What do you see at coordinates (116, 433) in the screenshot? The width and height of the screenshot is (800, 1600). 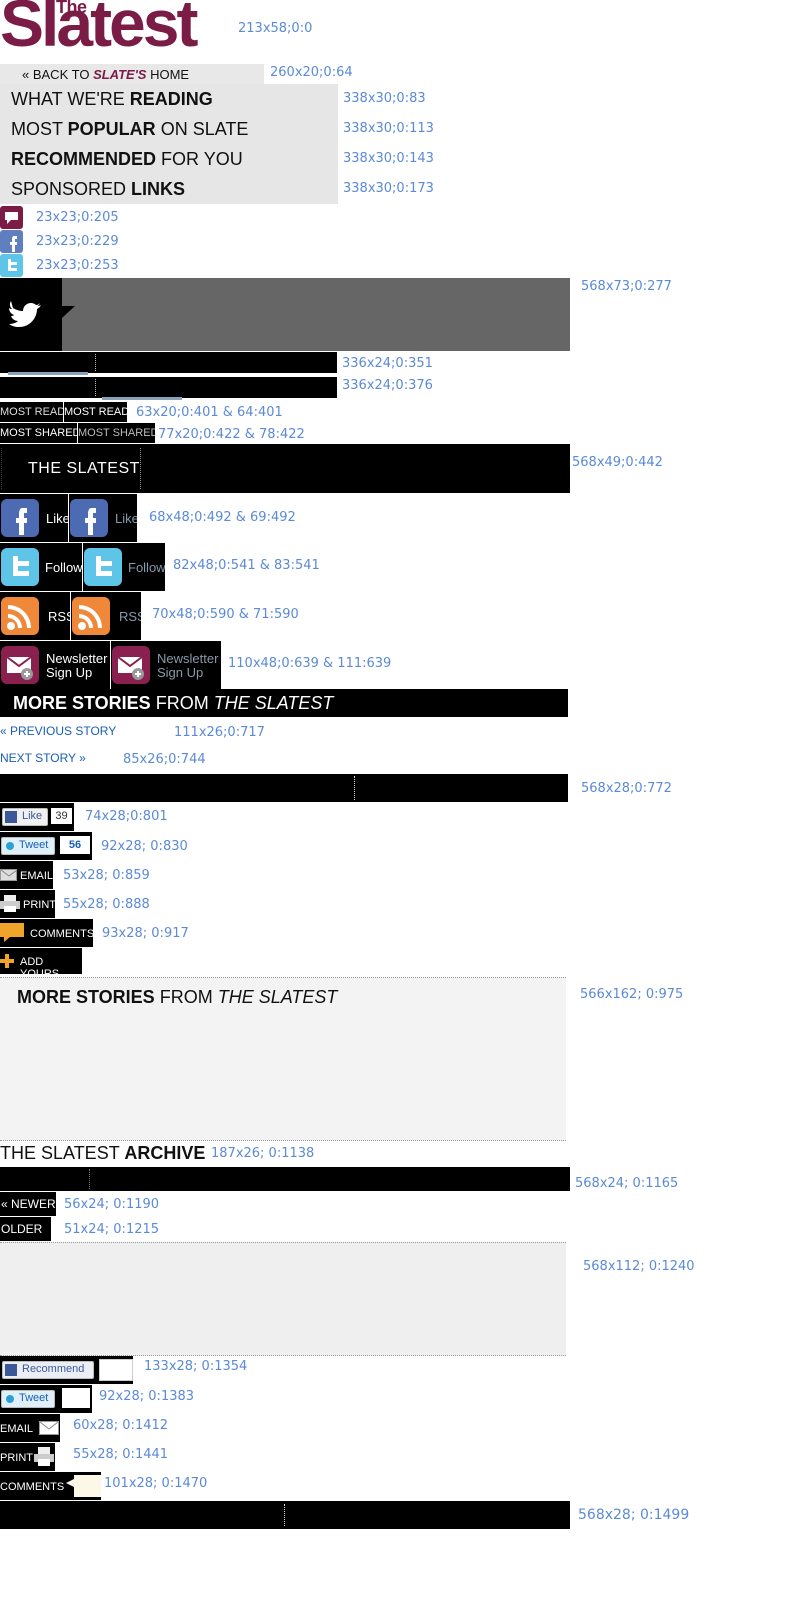 I see `most-shared-tab-active: MOST SHARED` at bounding box center [116, 433].